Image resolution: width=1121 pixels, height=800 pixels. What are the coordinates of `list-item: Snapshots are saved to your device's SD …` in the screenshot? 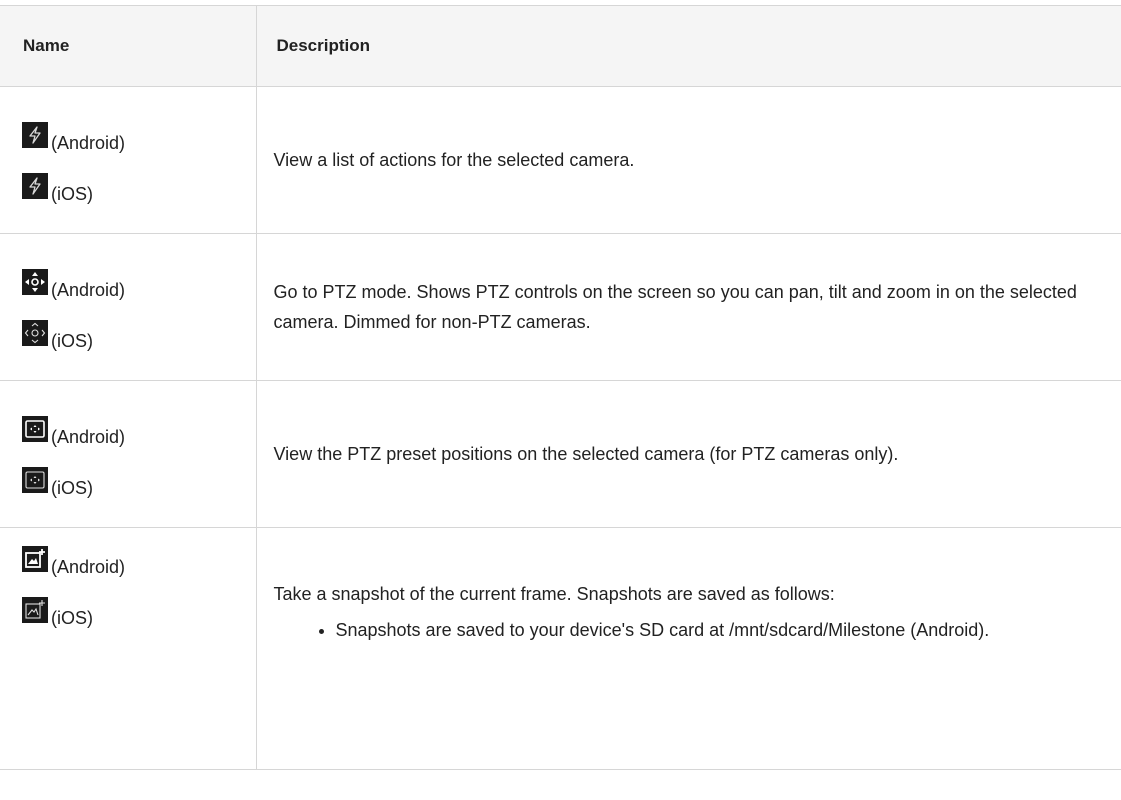 It's located at (719, 630).